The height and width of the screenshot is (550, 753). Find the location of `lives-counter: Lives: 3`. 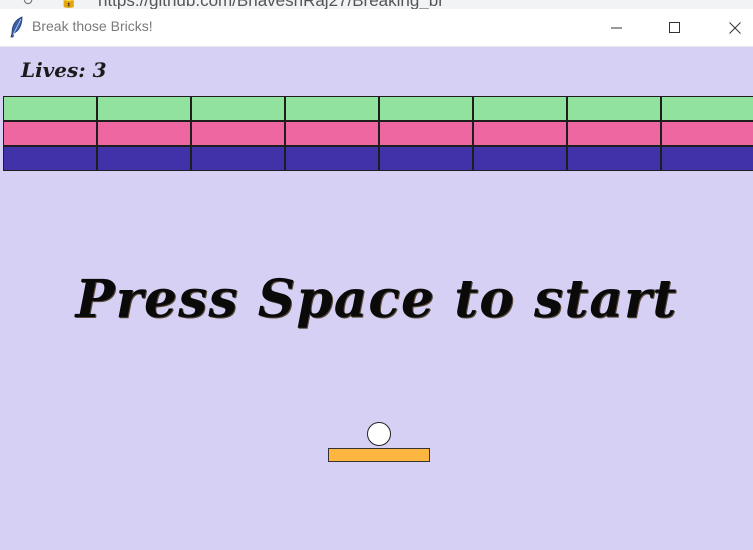

lives-counter: Lives: 3 is located at coordinates (64, 70).